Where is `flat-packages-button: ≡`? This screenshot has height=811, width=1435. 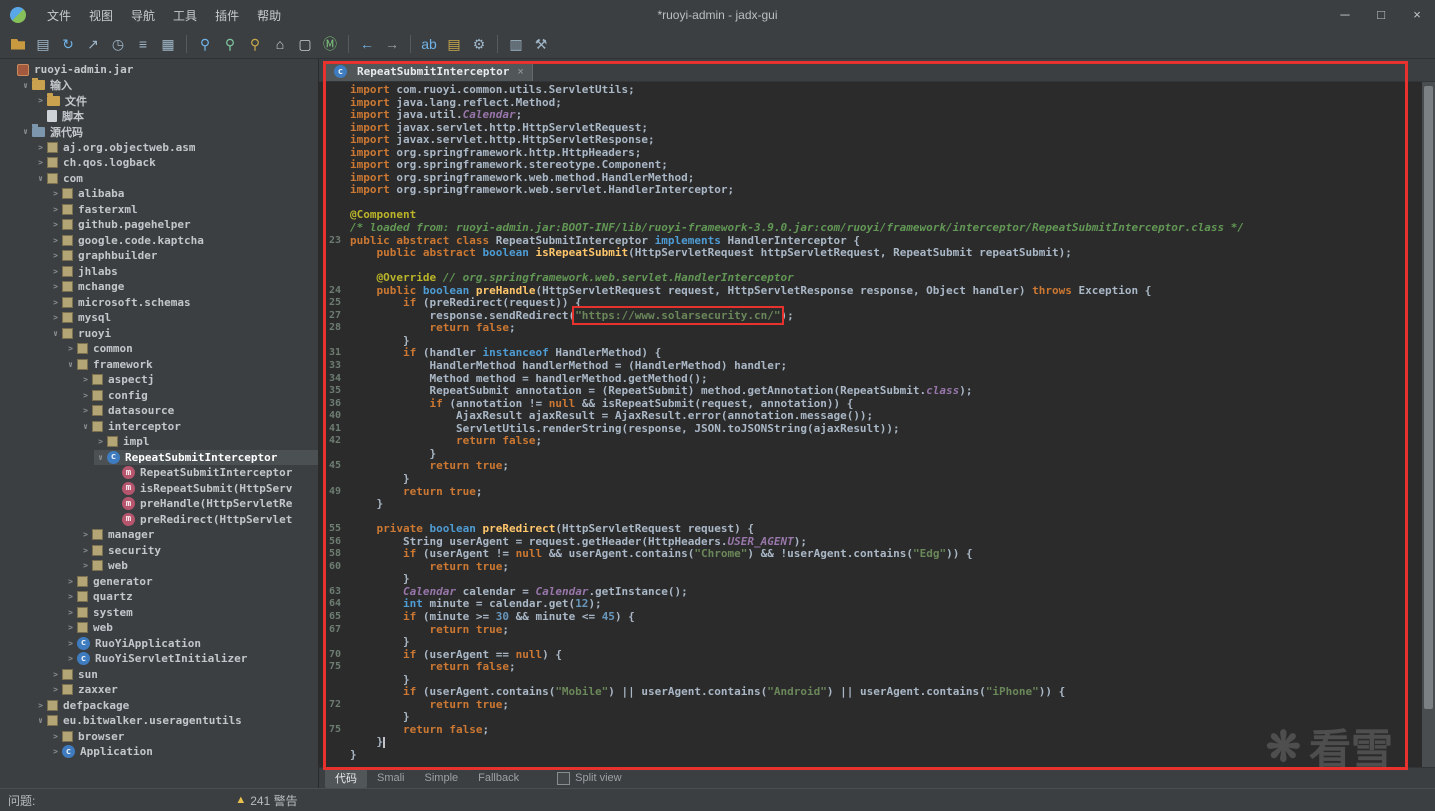 flat-packages-button: ≡ is located at coordinates (143, 44).